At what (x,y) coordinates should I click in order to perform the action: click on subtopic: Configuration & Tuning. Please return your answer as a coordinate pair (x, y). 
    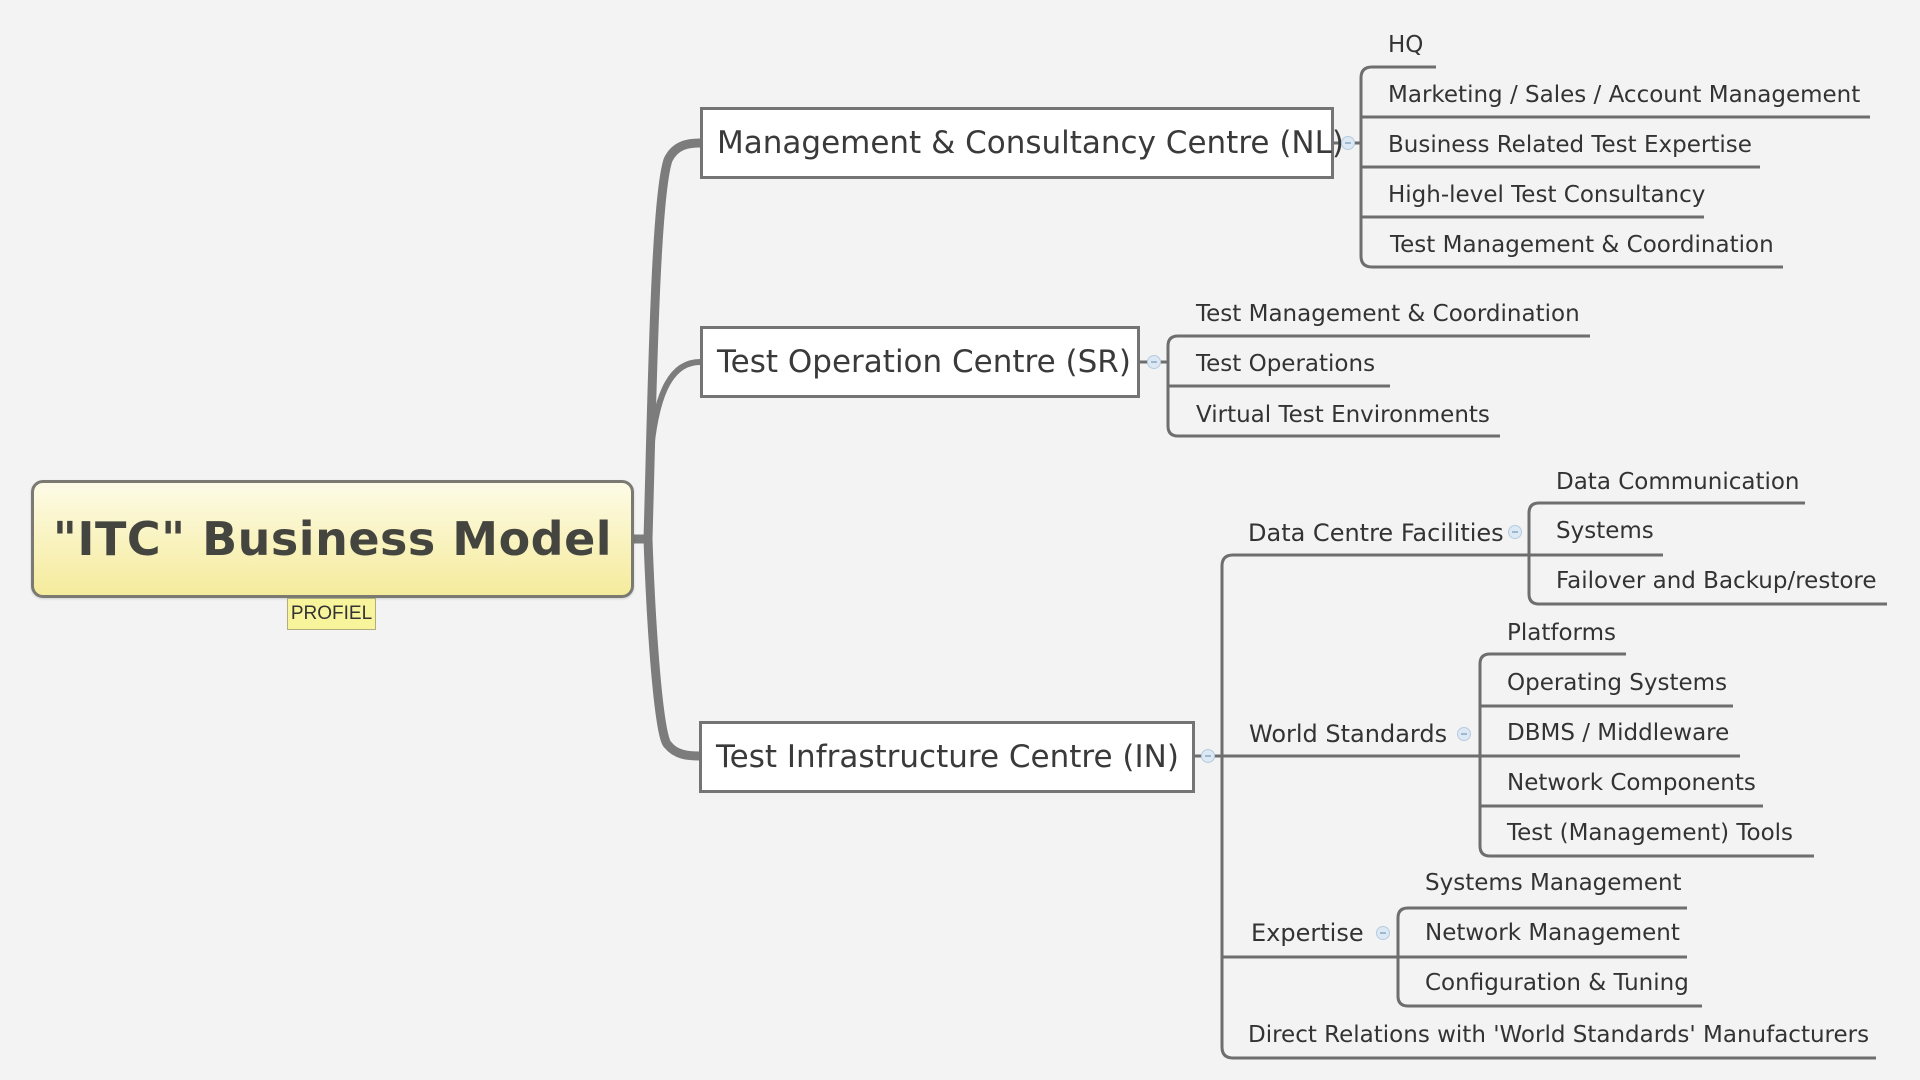
    Looking at the image, I should click on (1557, 983).